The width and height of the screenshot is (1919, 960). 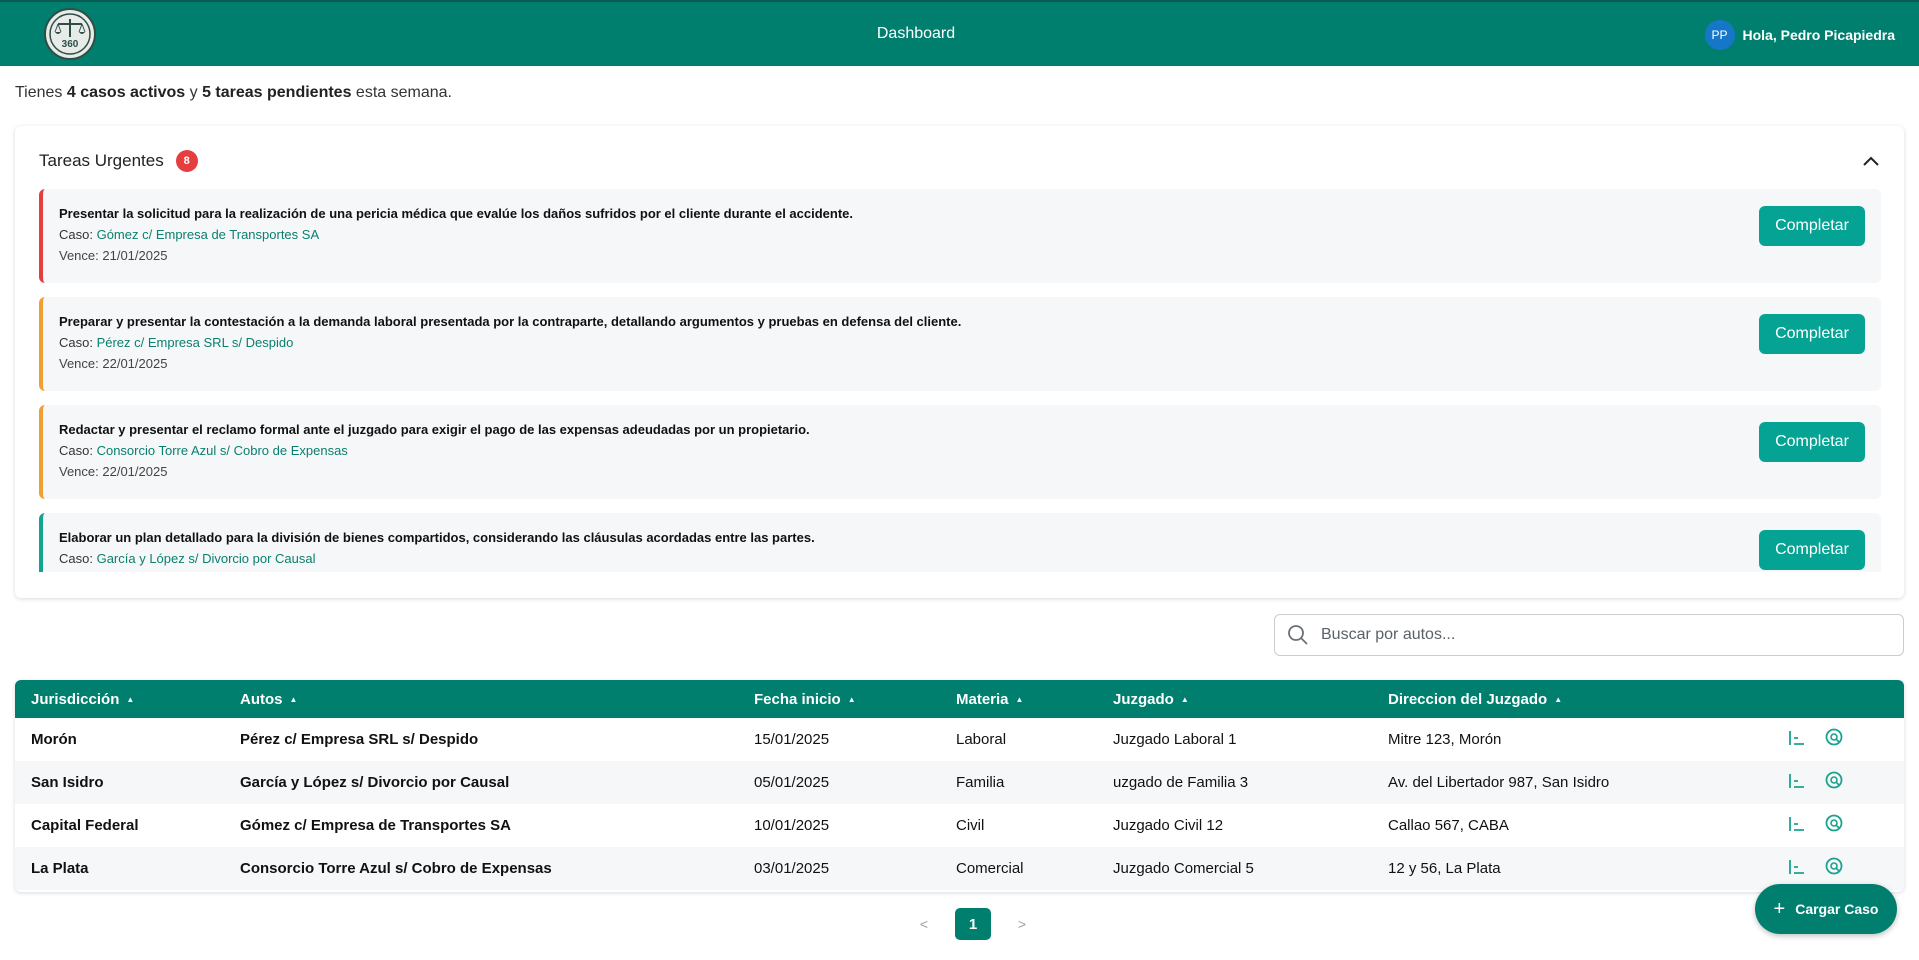 What do you see at coordinates (970, 342) in the screenshot?
I see `task-case: Caso: Pérez c/ Empresa SRL s/ Despido` at bounding box center [970, 342].